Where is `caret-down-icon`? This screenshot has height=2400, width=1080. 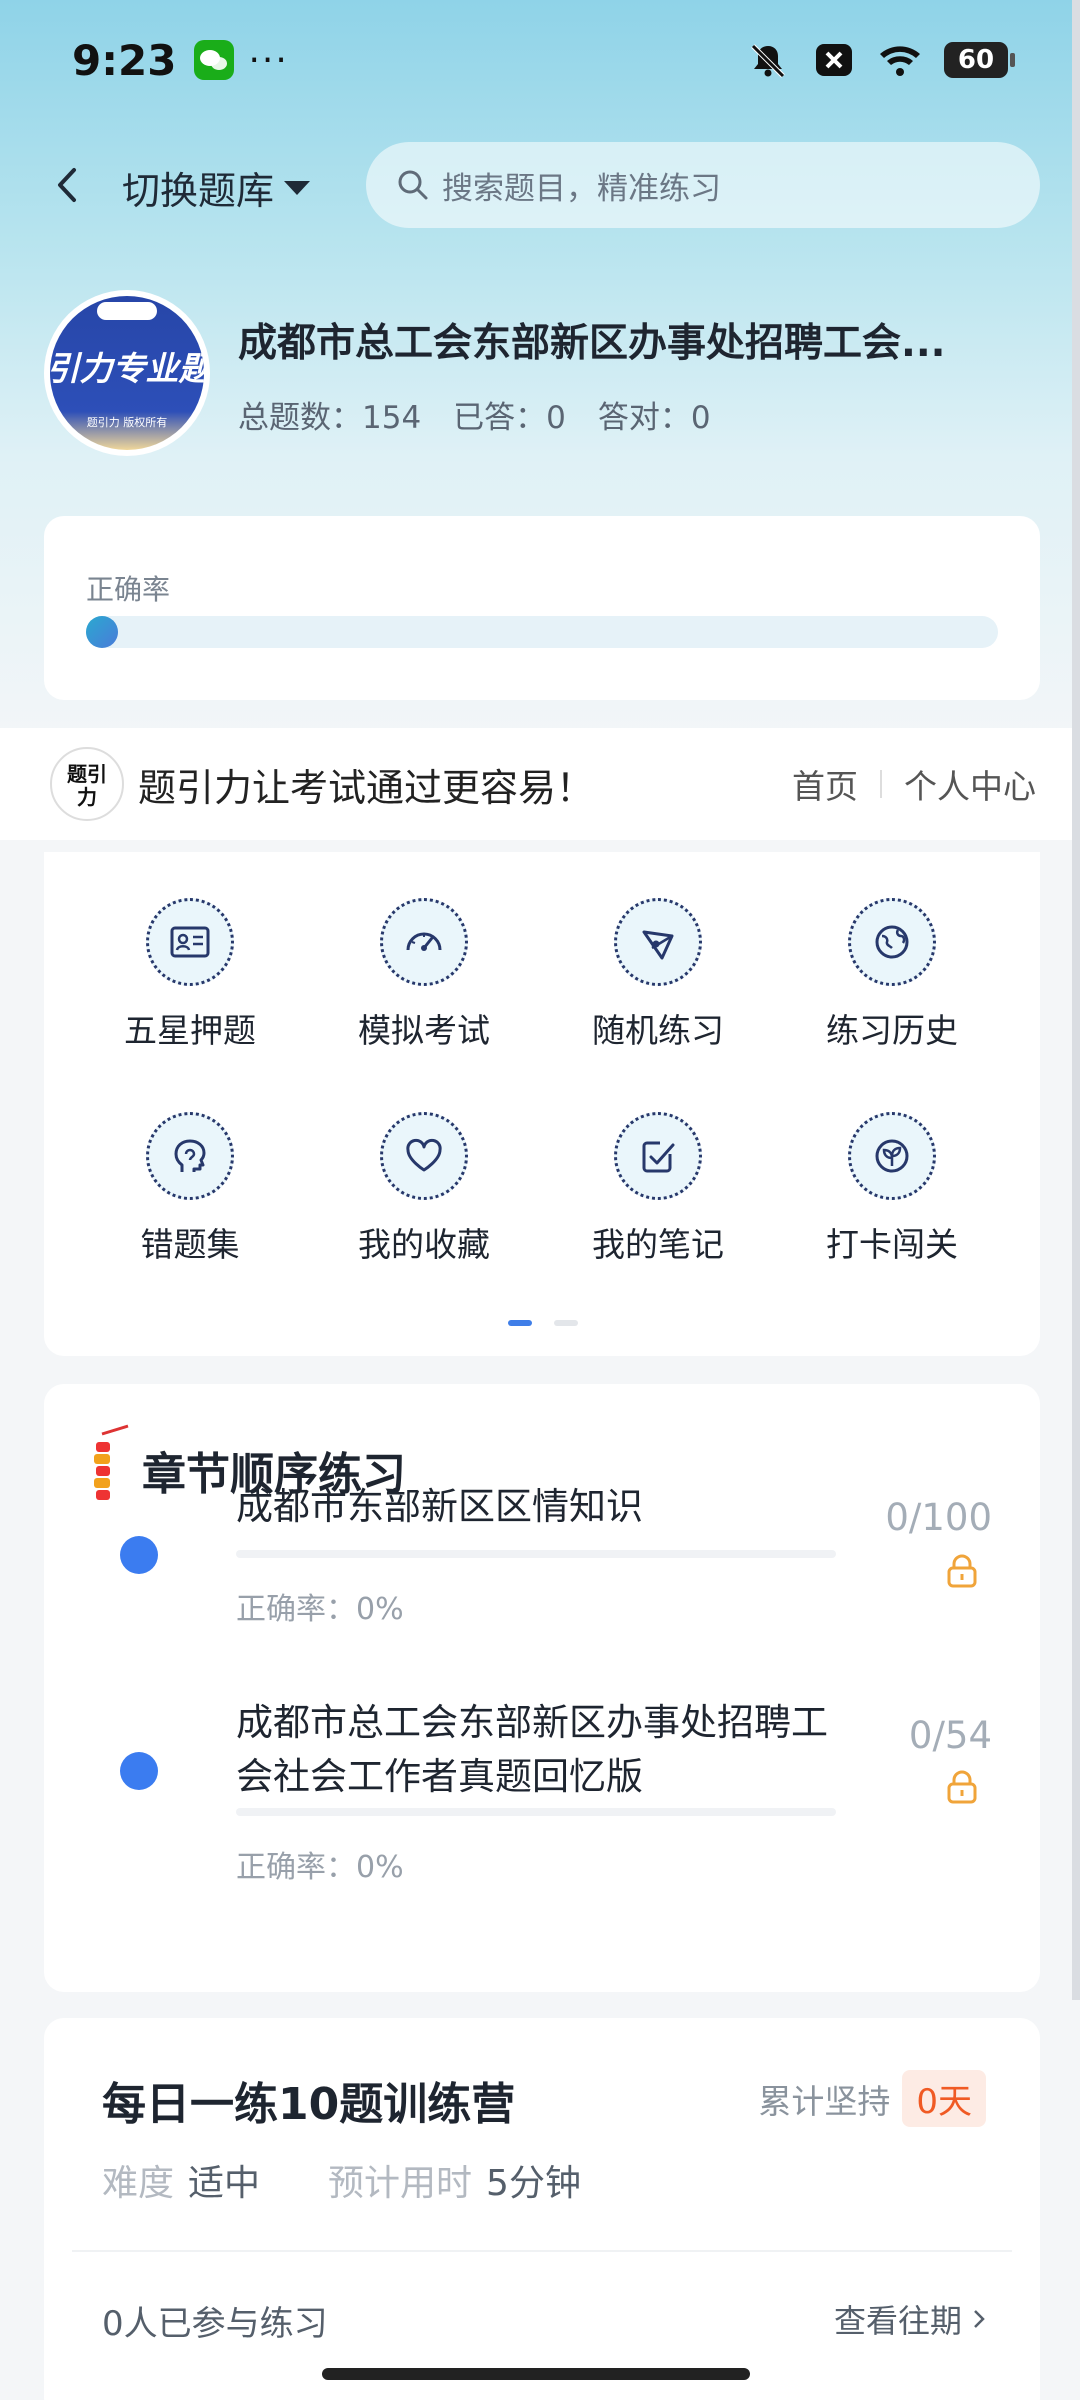
caret-down-icon is located at coordinates (297, 187).